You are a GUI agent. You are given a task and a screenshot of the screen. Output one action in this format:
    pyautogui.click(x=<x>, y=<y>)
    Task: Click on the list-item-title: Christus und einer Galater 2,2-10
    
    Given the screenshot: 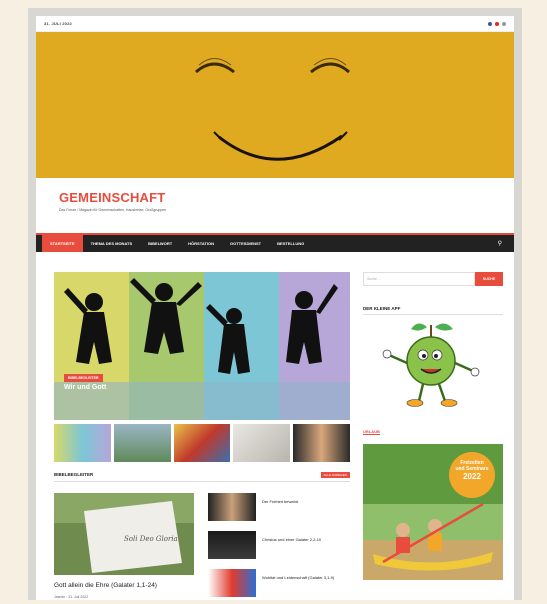 What is the action you would take?
    pyautogui.click(x=291, y=545)
    